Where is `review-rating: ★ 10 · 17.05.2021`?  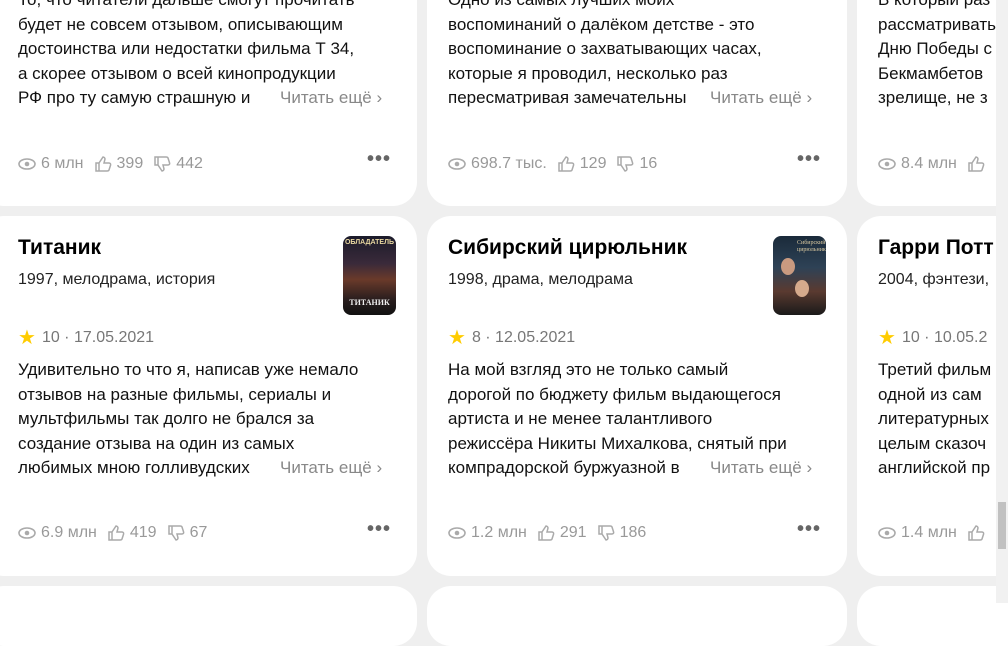 review-rating: ★ 10 · 17.05.2021 is located at coordinates (86, 338).